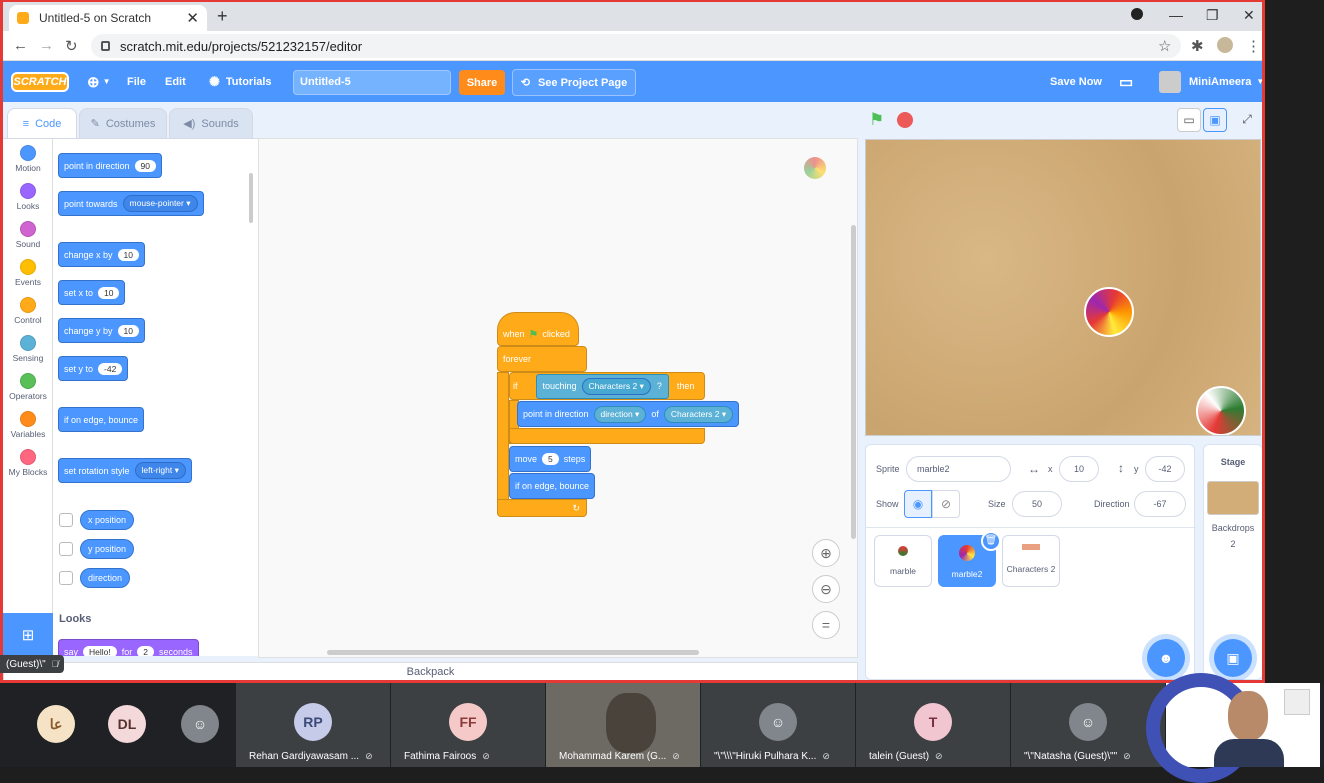 This screenshot has height=783, width=1324. I want to click on direction-dropdown: direction ▾, so click(620, 414).